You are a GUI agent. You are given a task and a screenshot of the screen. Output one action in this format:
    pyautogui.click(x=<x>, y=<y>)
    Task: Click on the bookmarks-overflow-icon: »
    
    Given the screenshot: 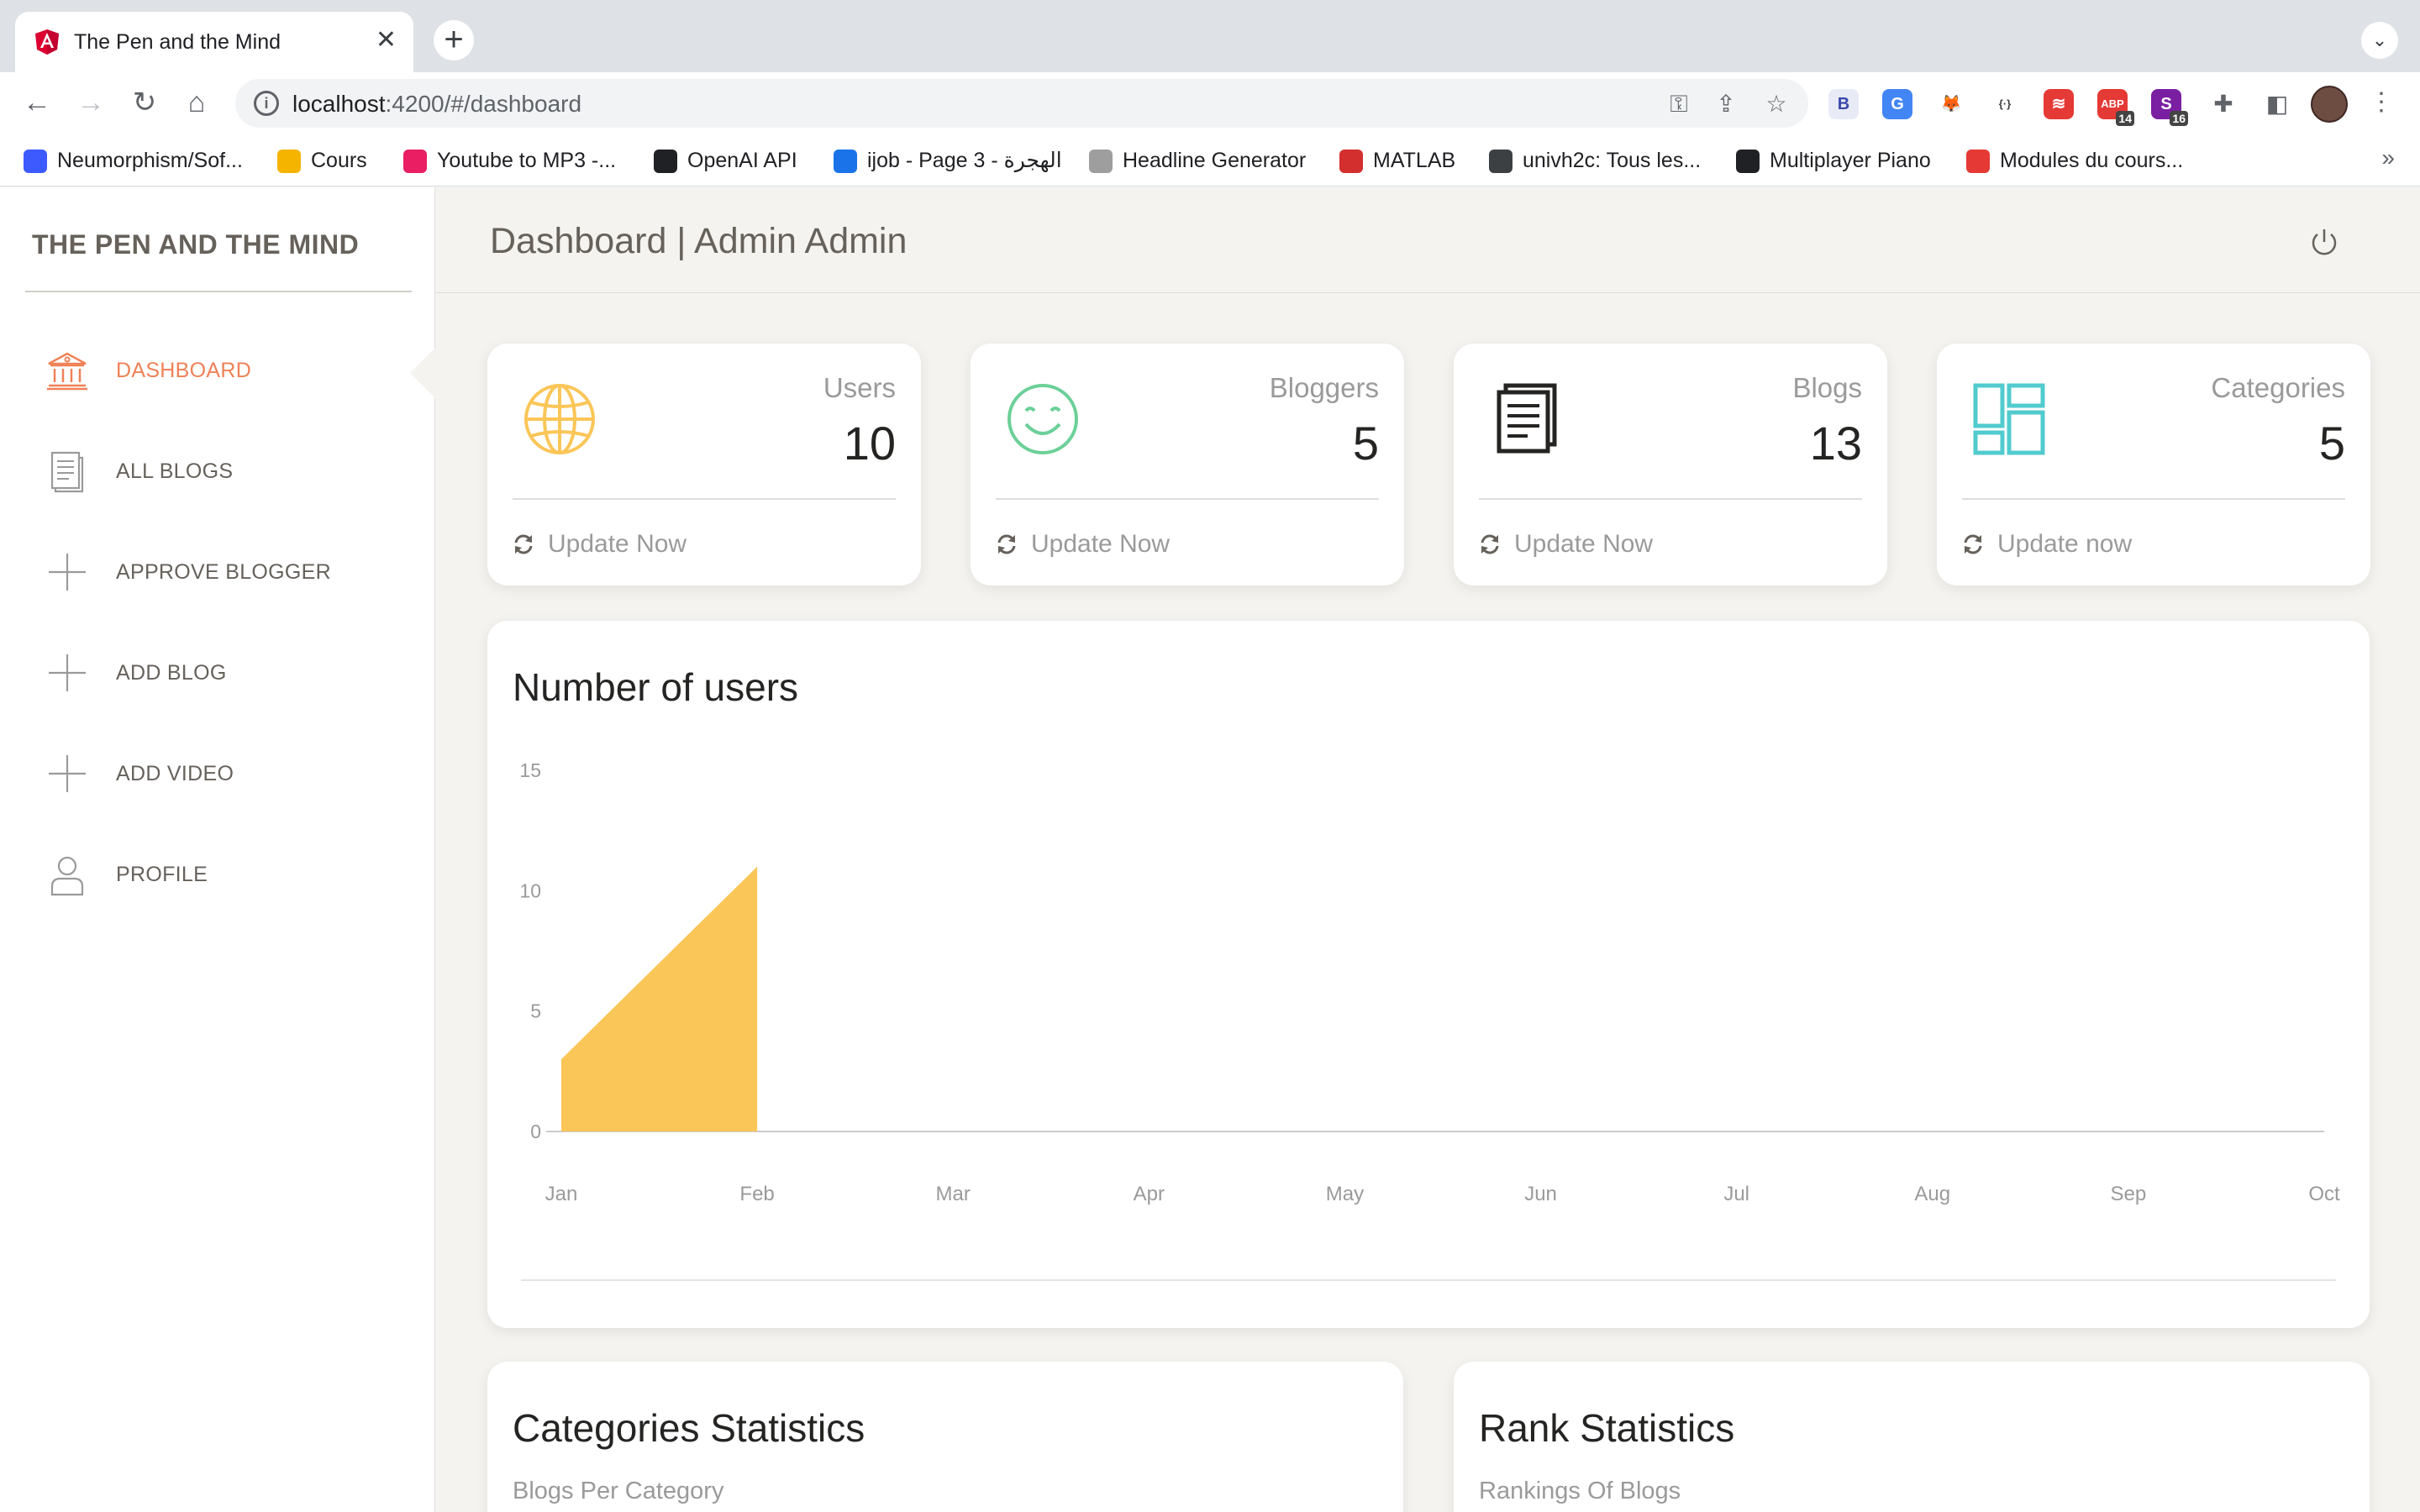 What is the action you would take?
    pyautogui.click(x=2388, y=157)
    